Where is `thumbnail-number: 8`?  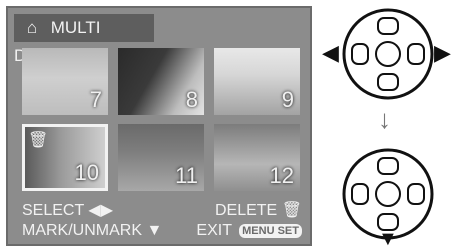
thumbnail-number: 8 is located at coordinates (191, 99).